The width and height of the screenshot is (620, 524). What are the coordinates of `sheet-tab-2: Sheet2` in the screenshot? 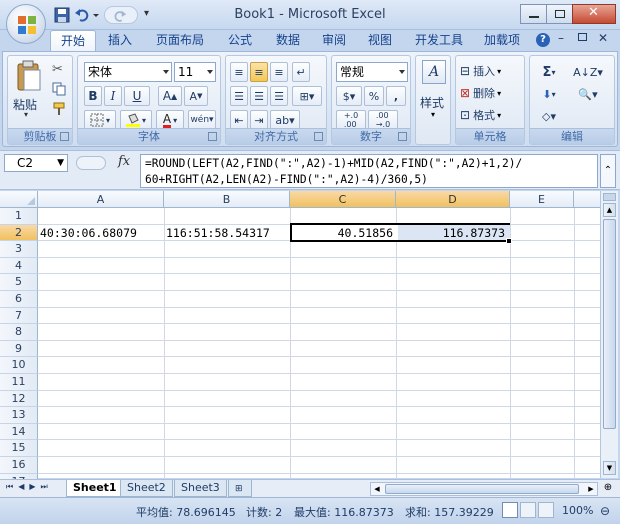 It's located at (146, 488).